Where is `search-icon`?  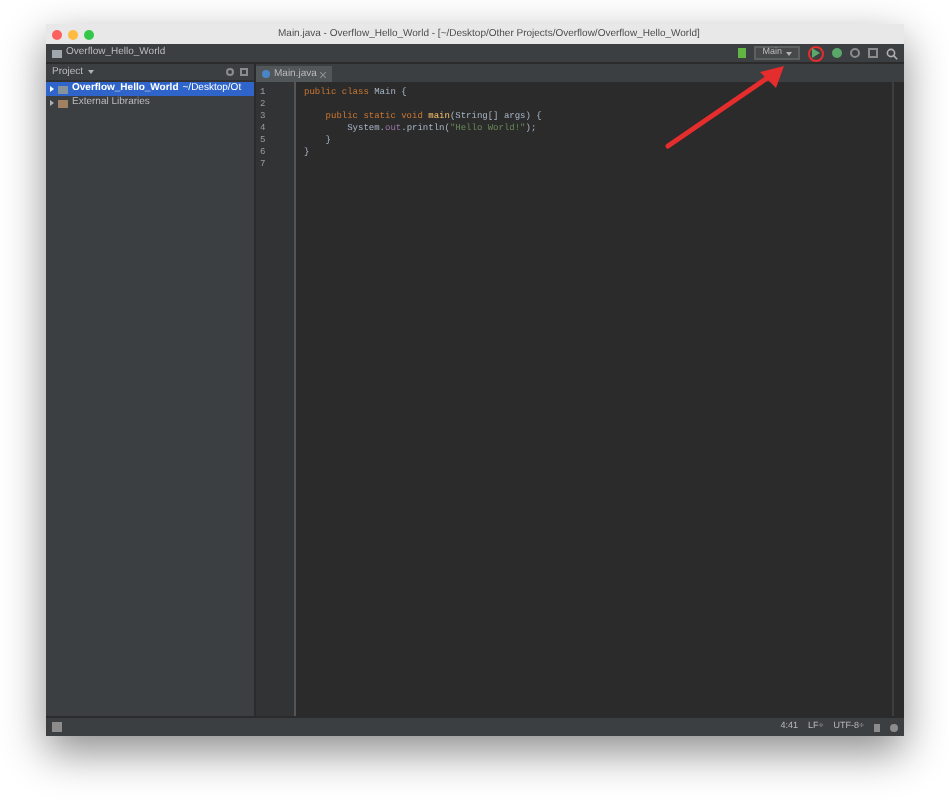 search-icon is located at coordinates (892, 53).